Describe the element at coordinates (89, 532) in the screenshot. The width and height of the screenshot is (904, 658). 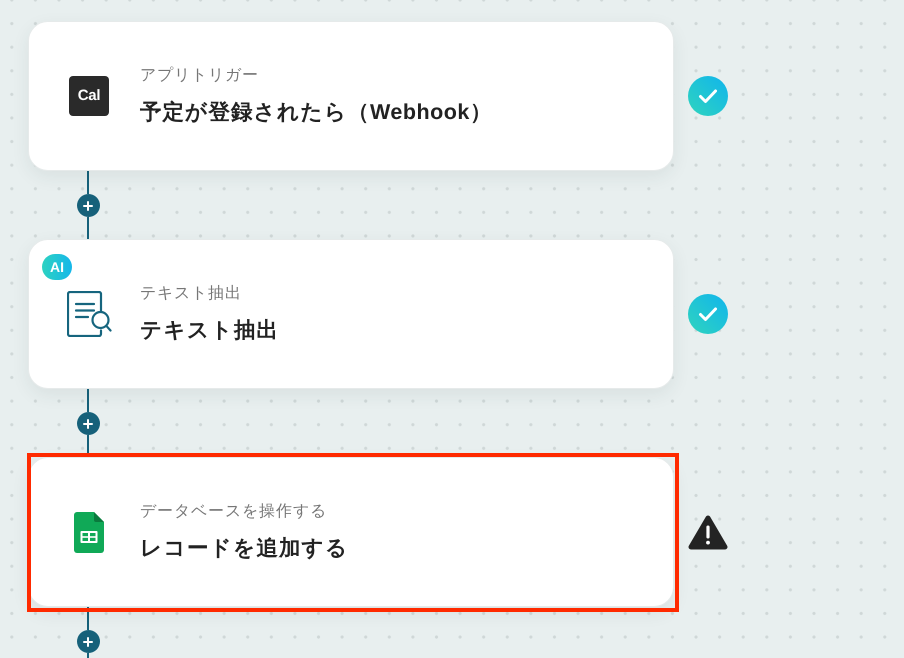
I see `spreadsheet-icon` at that location.